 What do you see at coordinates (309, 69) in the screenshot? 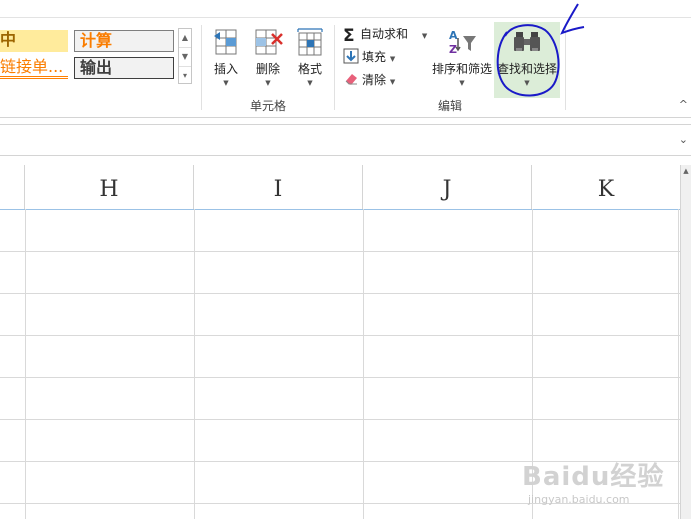
I see `format-label: 格式` at bounding box center [309, 69].